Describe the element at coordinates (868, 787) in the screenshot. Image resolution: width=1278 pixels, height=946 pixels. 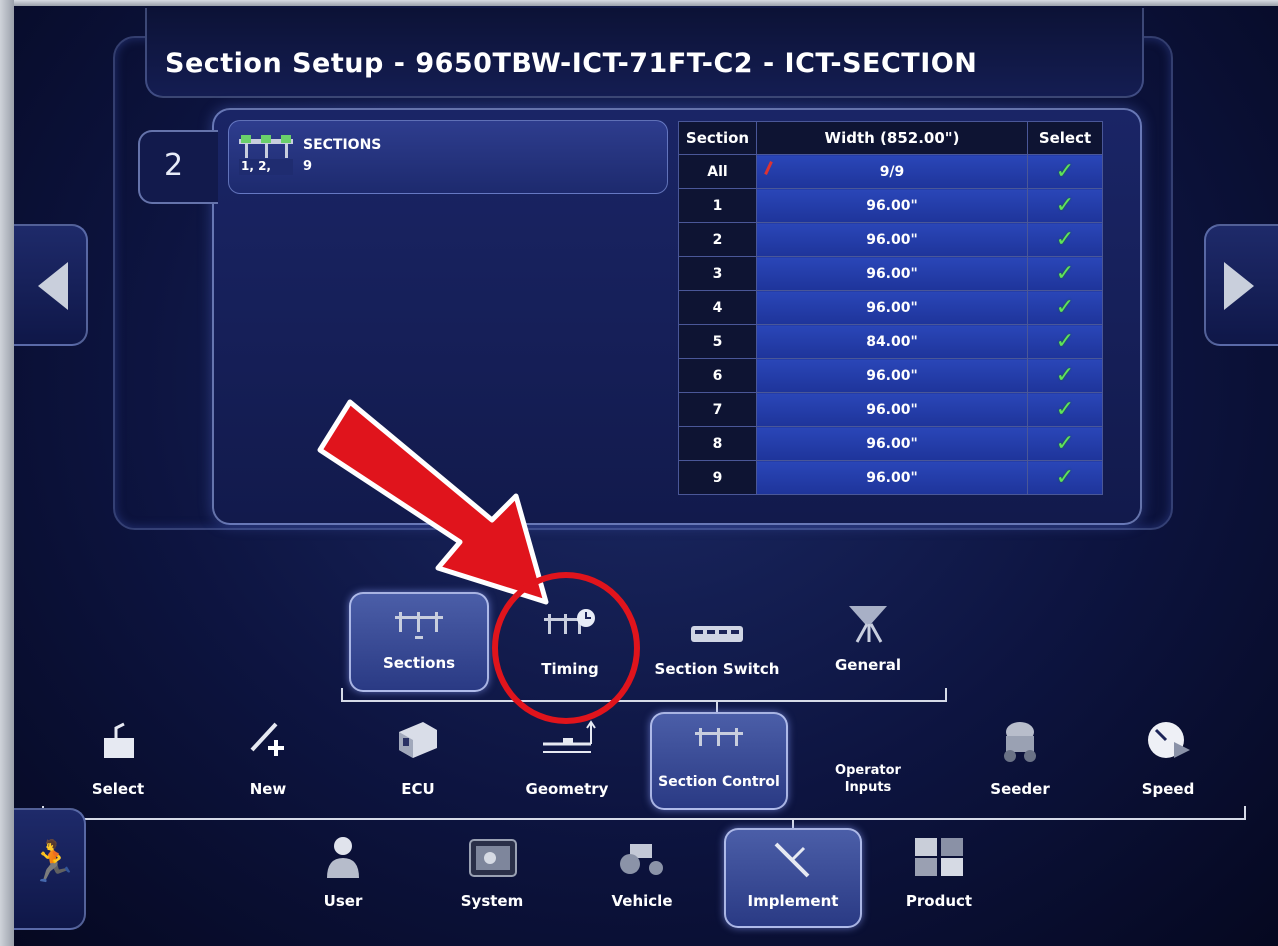
I see `menu-operator-inputs-label-2: Inputs` at that location.